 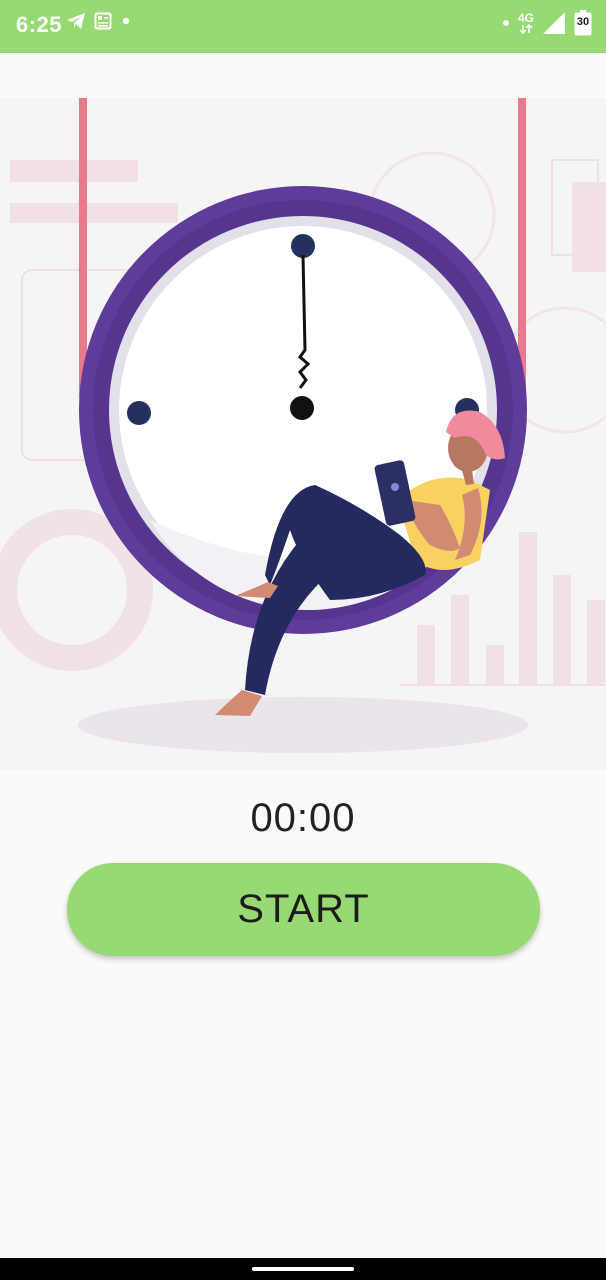 I want to click on battery-level: 30, so click(x=583, y=22).